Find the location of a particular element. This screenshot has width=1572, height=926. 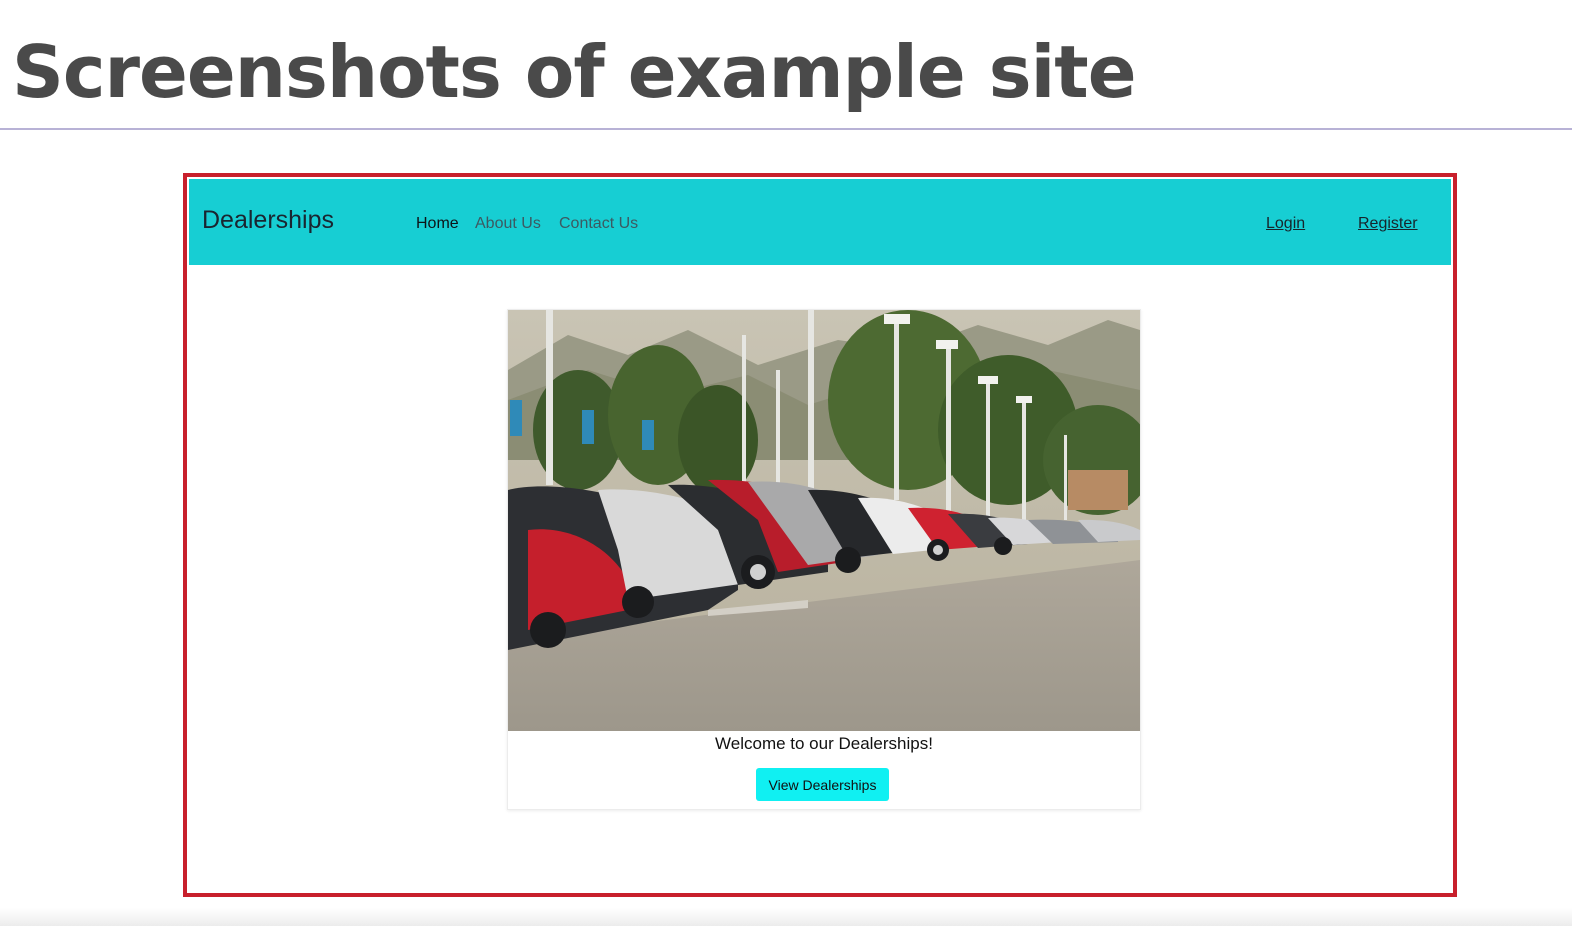

nav-home-link: Home is located at coordinates (437, 224).